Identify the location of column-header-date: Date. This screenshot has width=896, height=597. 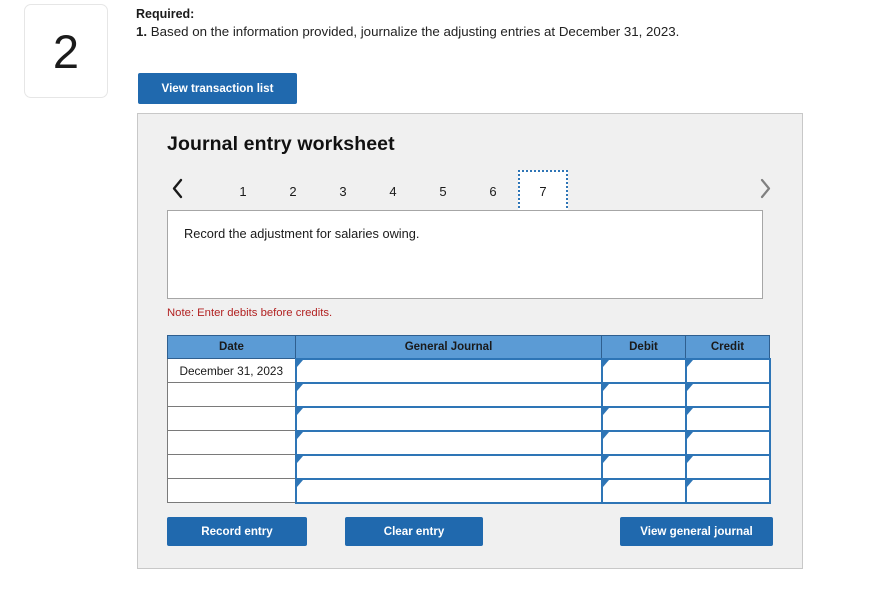
(231, 347).